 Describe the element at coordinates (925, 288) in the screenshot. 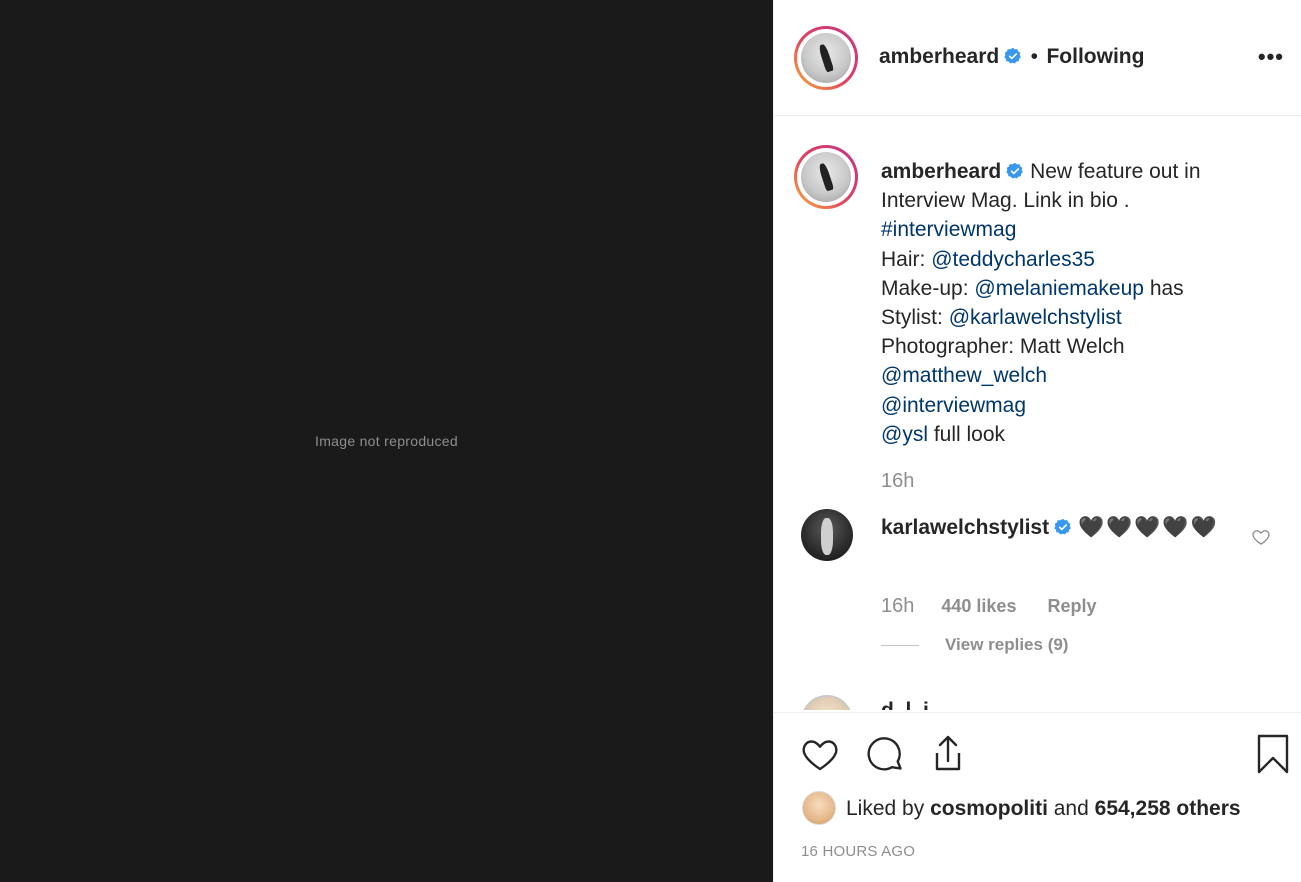

I see `makeup-label: Make-up:` at that location.